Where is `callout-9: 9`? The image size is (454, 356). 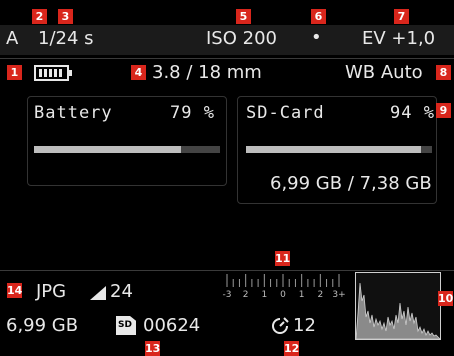
callout-9: 9 is located at coordinates (443, 110).